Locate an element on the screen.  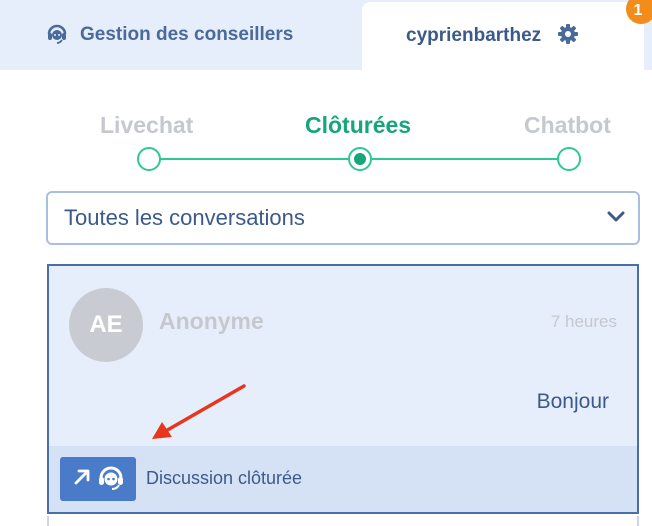
arrow-up-right-icon is located at coordinates (82, 479).